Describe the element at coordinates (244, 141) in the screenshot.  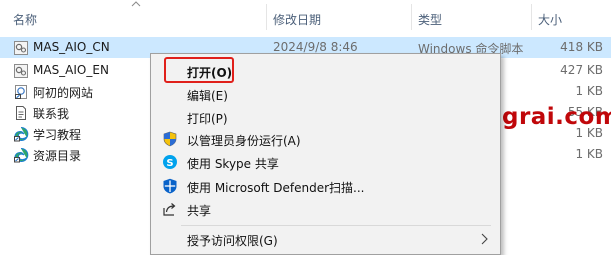
I see `menu-item-label: 以管理员身份运行(A)` at that location.